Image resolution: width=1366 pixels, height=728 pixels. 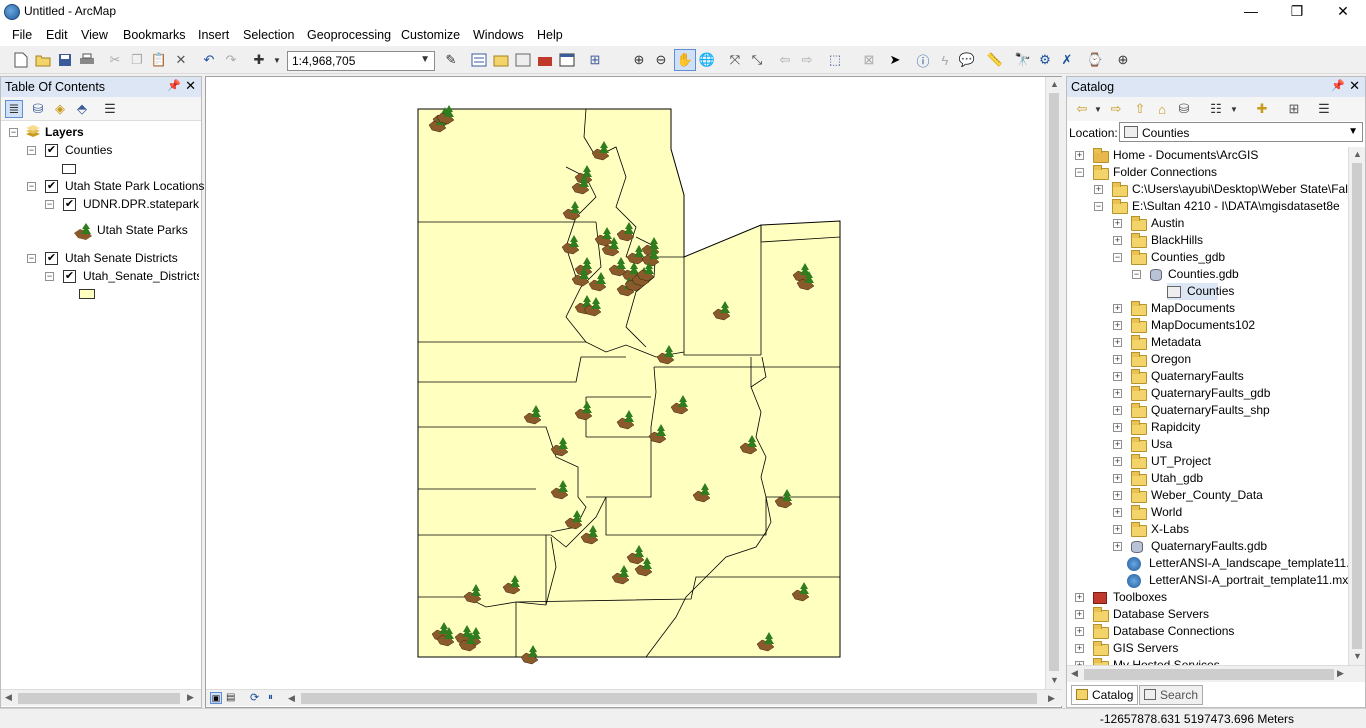 I want to click on add-data-icon: ✚, so click(x=259, y=60).